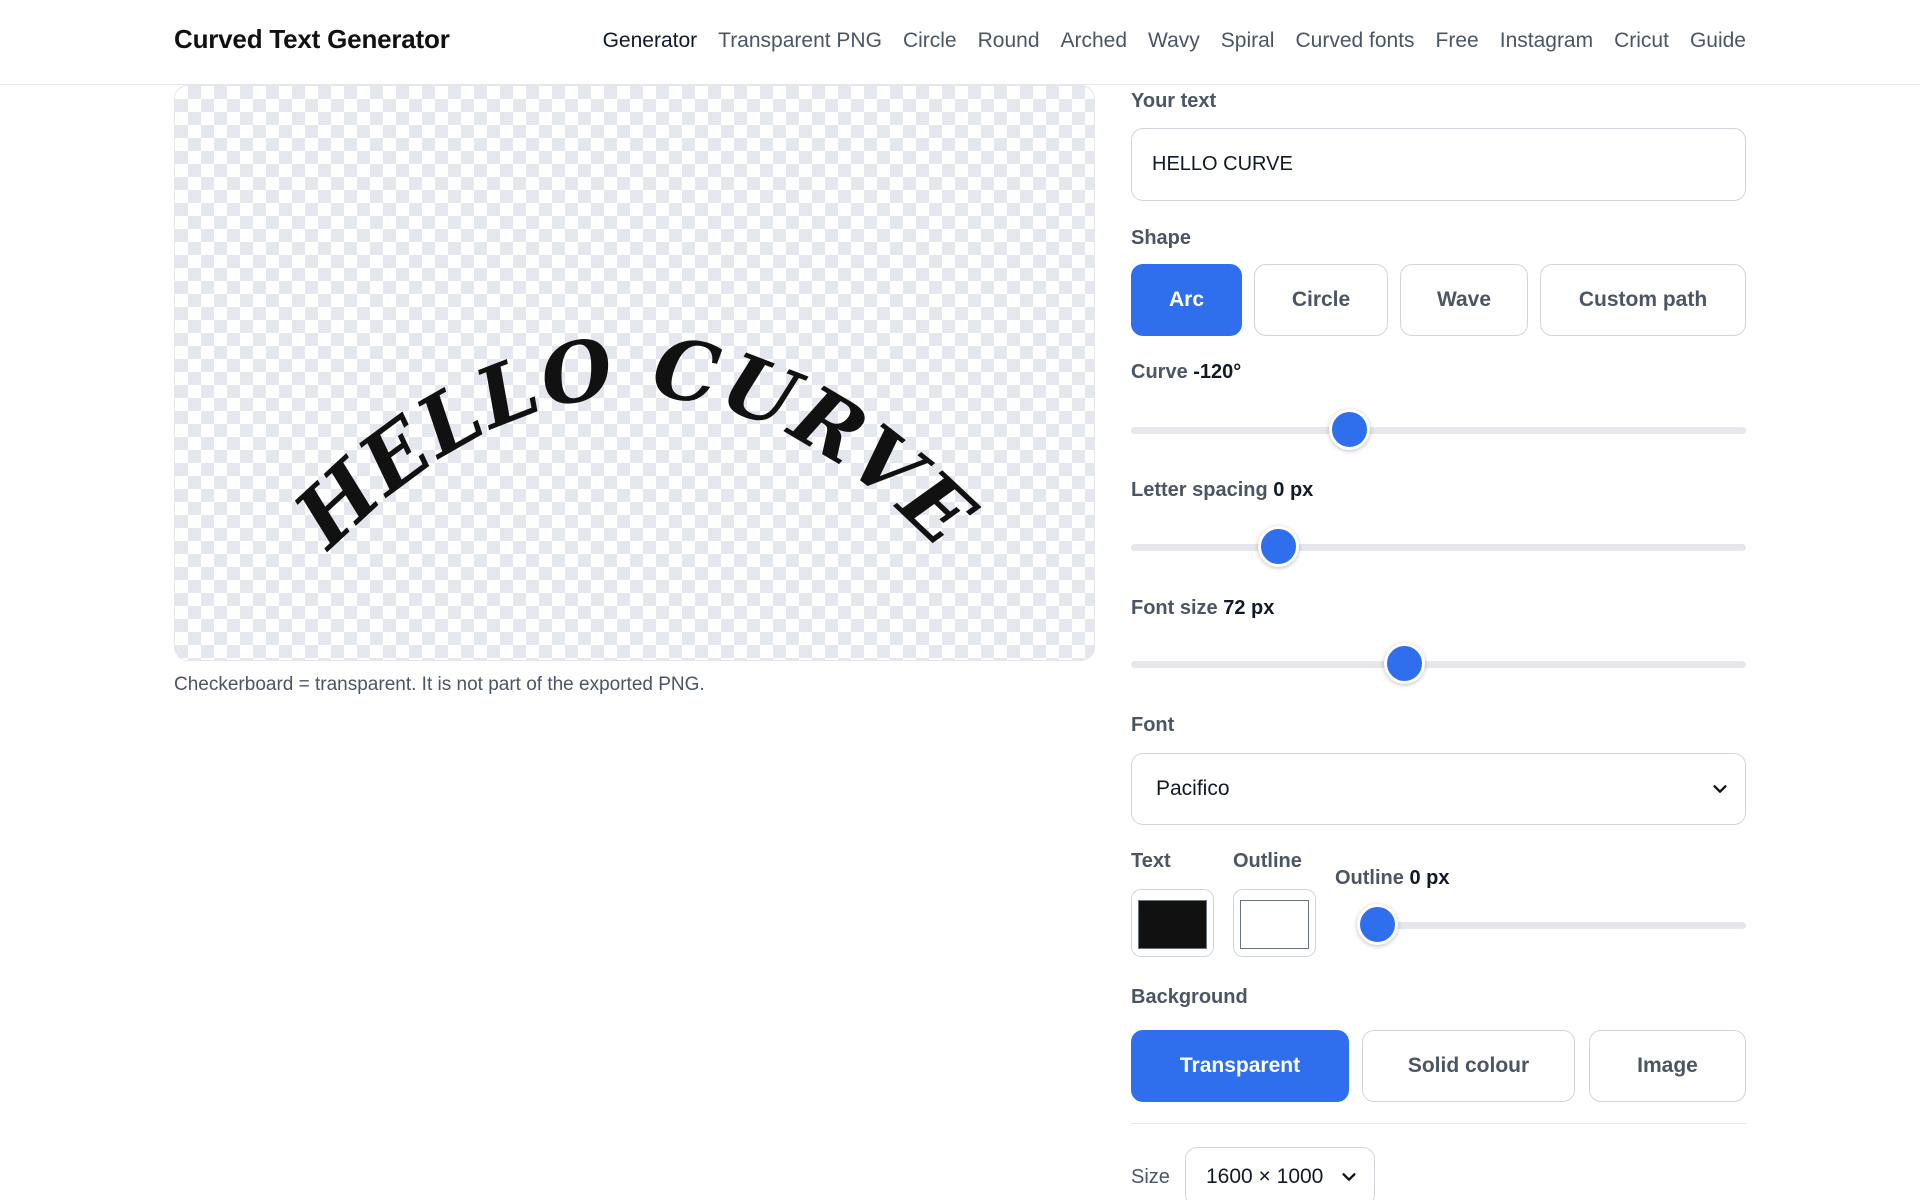 The width and height of the screenshot is (1920, 1200). Describe the element at coordinates (1150, 1177) in the screenshot. I see `size-label: Size` at that location.